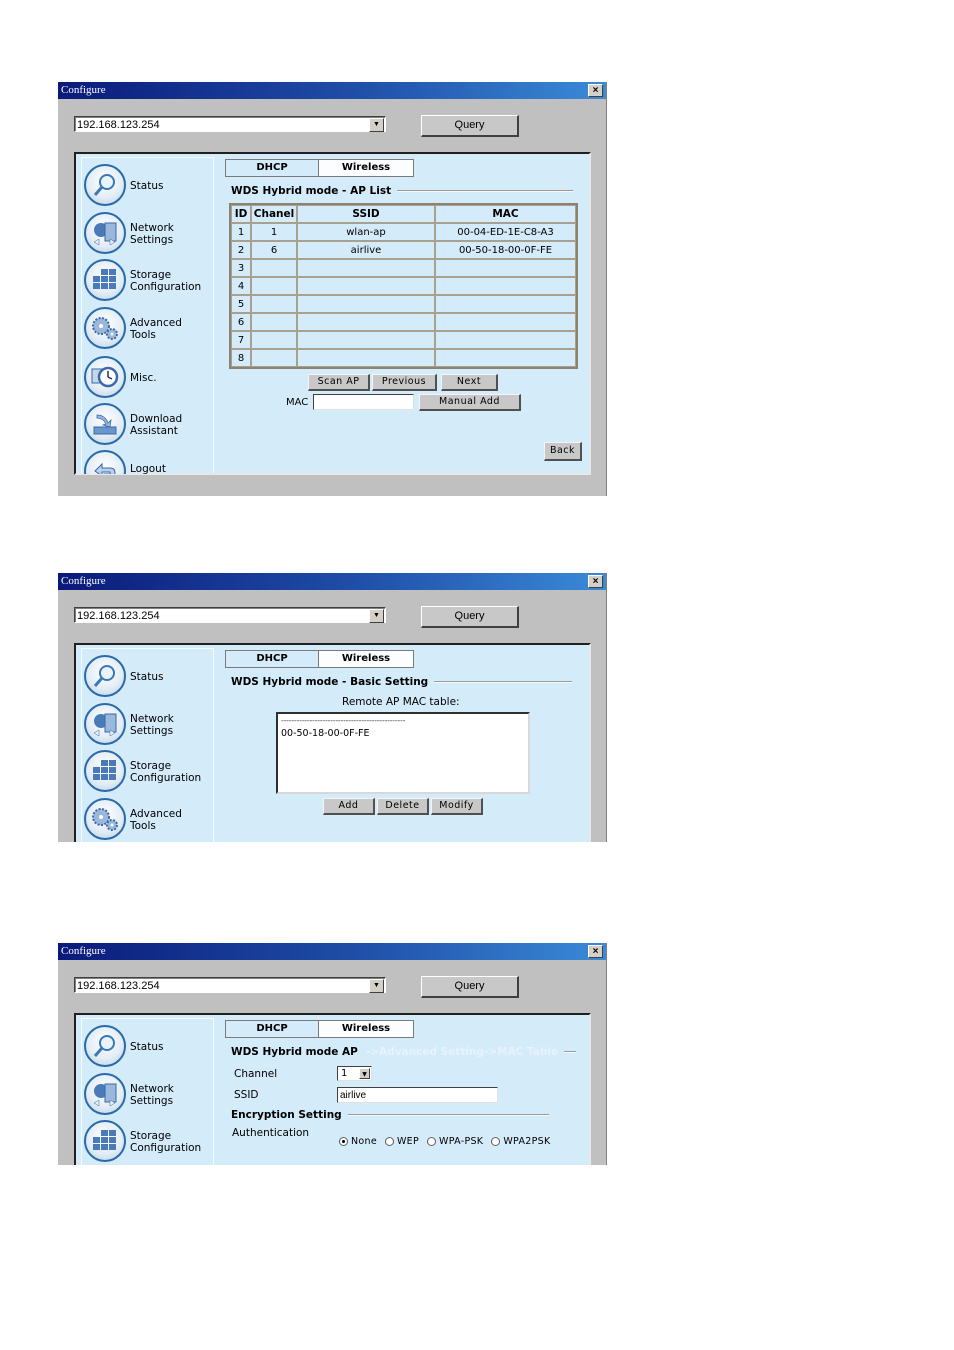  What do you see at coordinates (404, 382) in the screenshot?
I see `previous-button: Previous` at bounding box center [404, 382].